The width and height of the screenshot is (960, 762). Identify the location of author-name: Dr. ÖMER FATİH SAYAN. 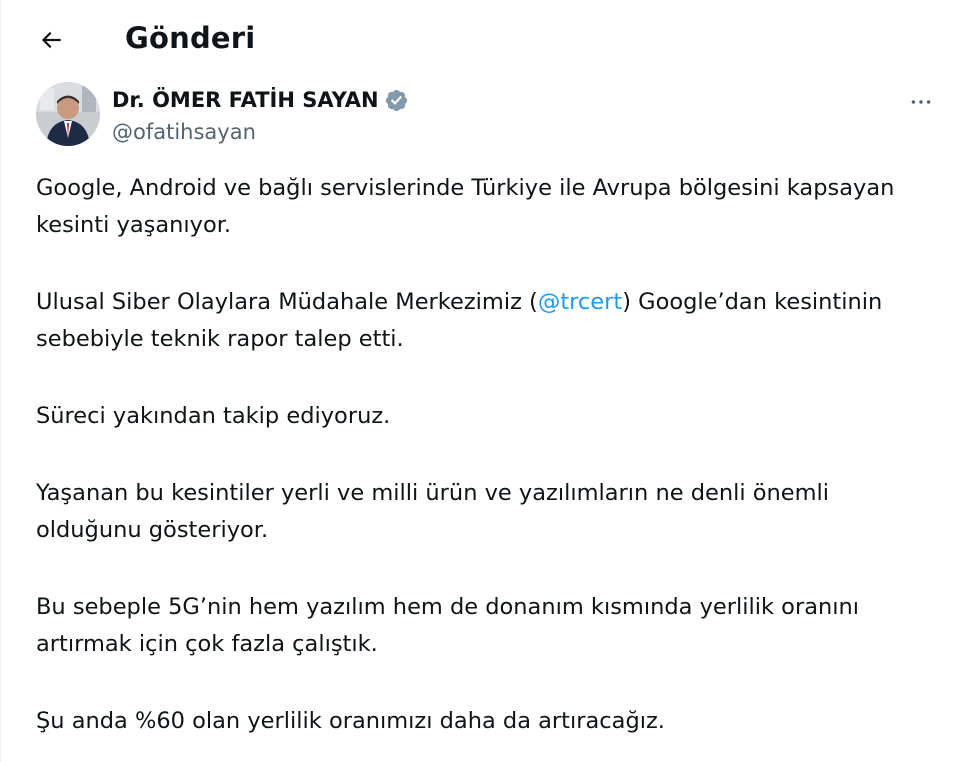
(260, 100).